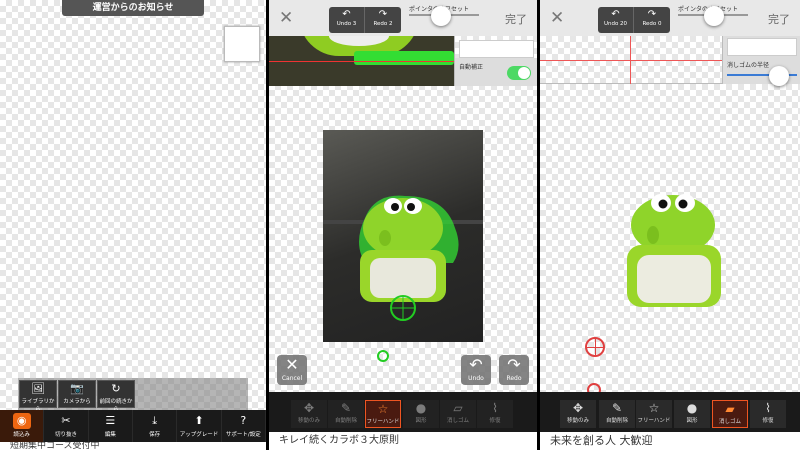  What do you see at coordinates (77, 388) in the screenshot?
I see `camera-icon: 📷` at bounding box center [77, 388].